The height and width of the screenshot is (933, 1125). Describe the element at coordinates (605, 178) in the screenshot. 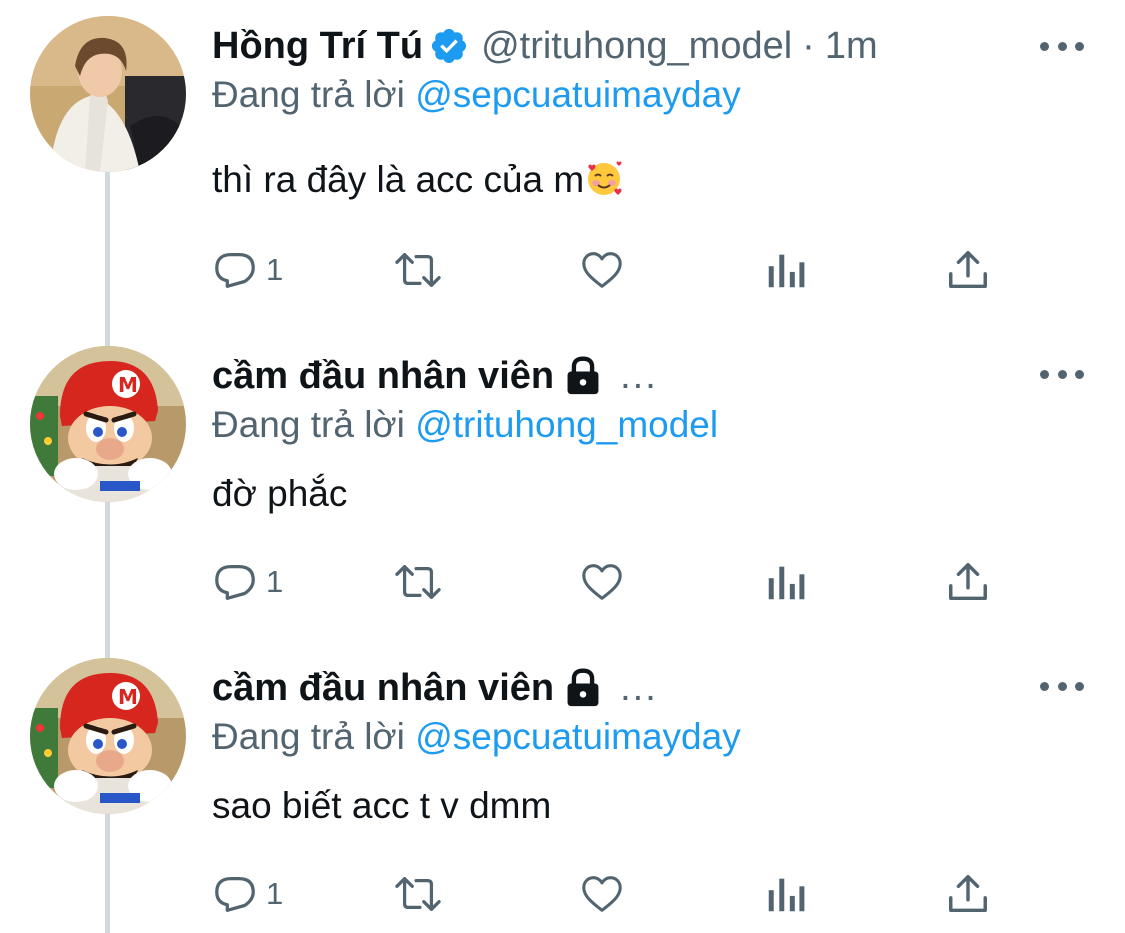

I see `smiling-face-with-hearts-icon` at that location.